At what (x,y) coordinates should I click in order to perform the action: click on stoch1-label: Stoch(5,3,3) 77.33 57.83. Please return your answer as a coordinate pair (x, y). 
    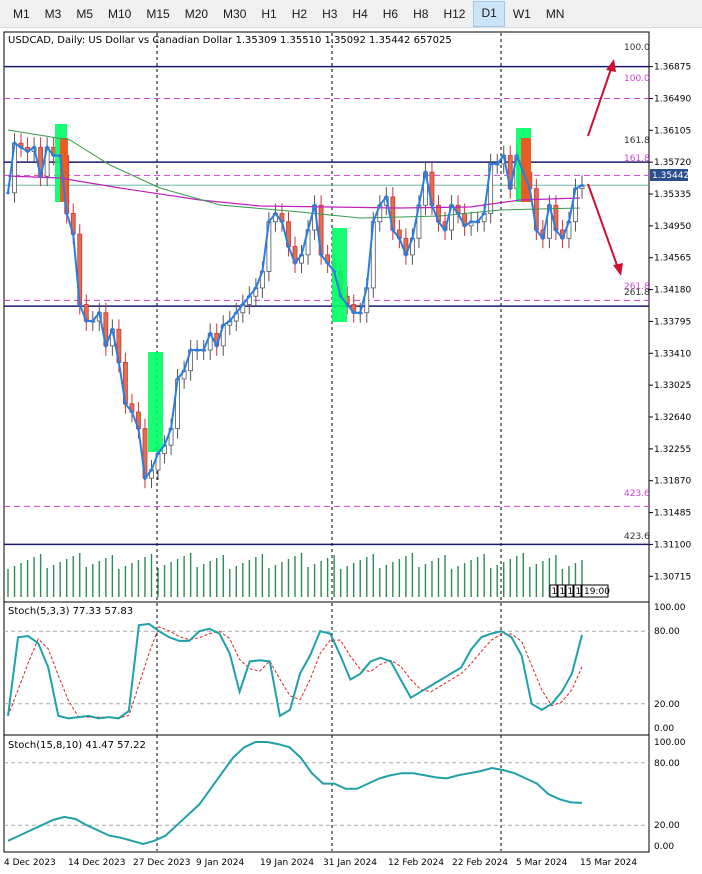
    Looking at the image, I should click on (70, 611).